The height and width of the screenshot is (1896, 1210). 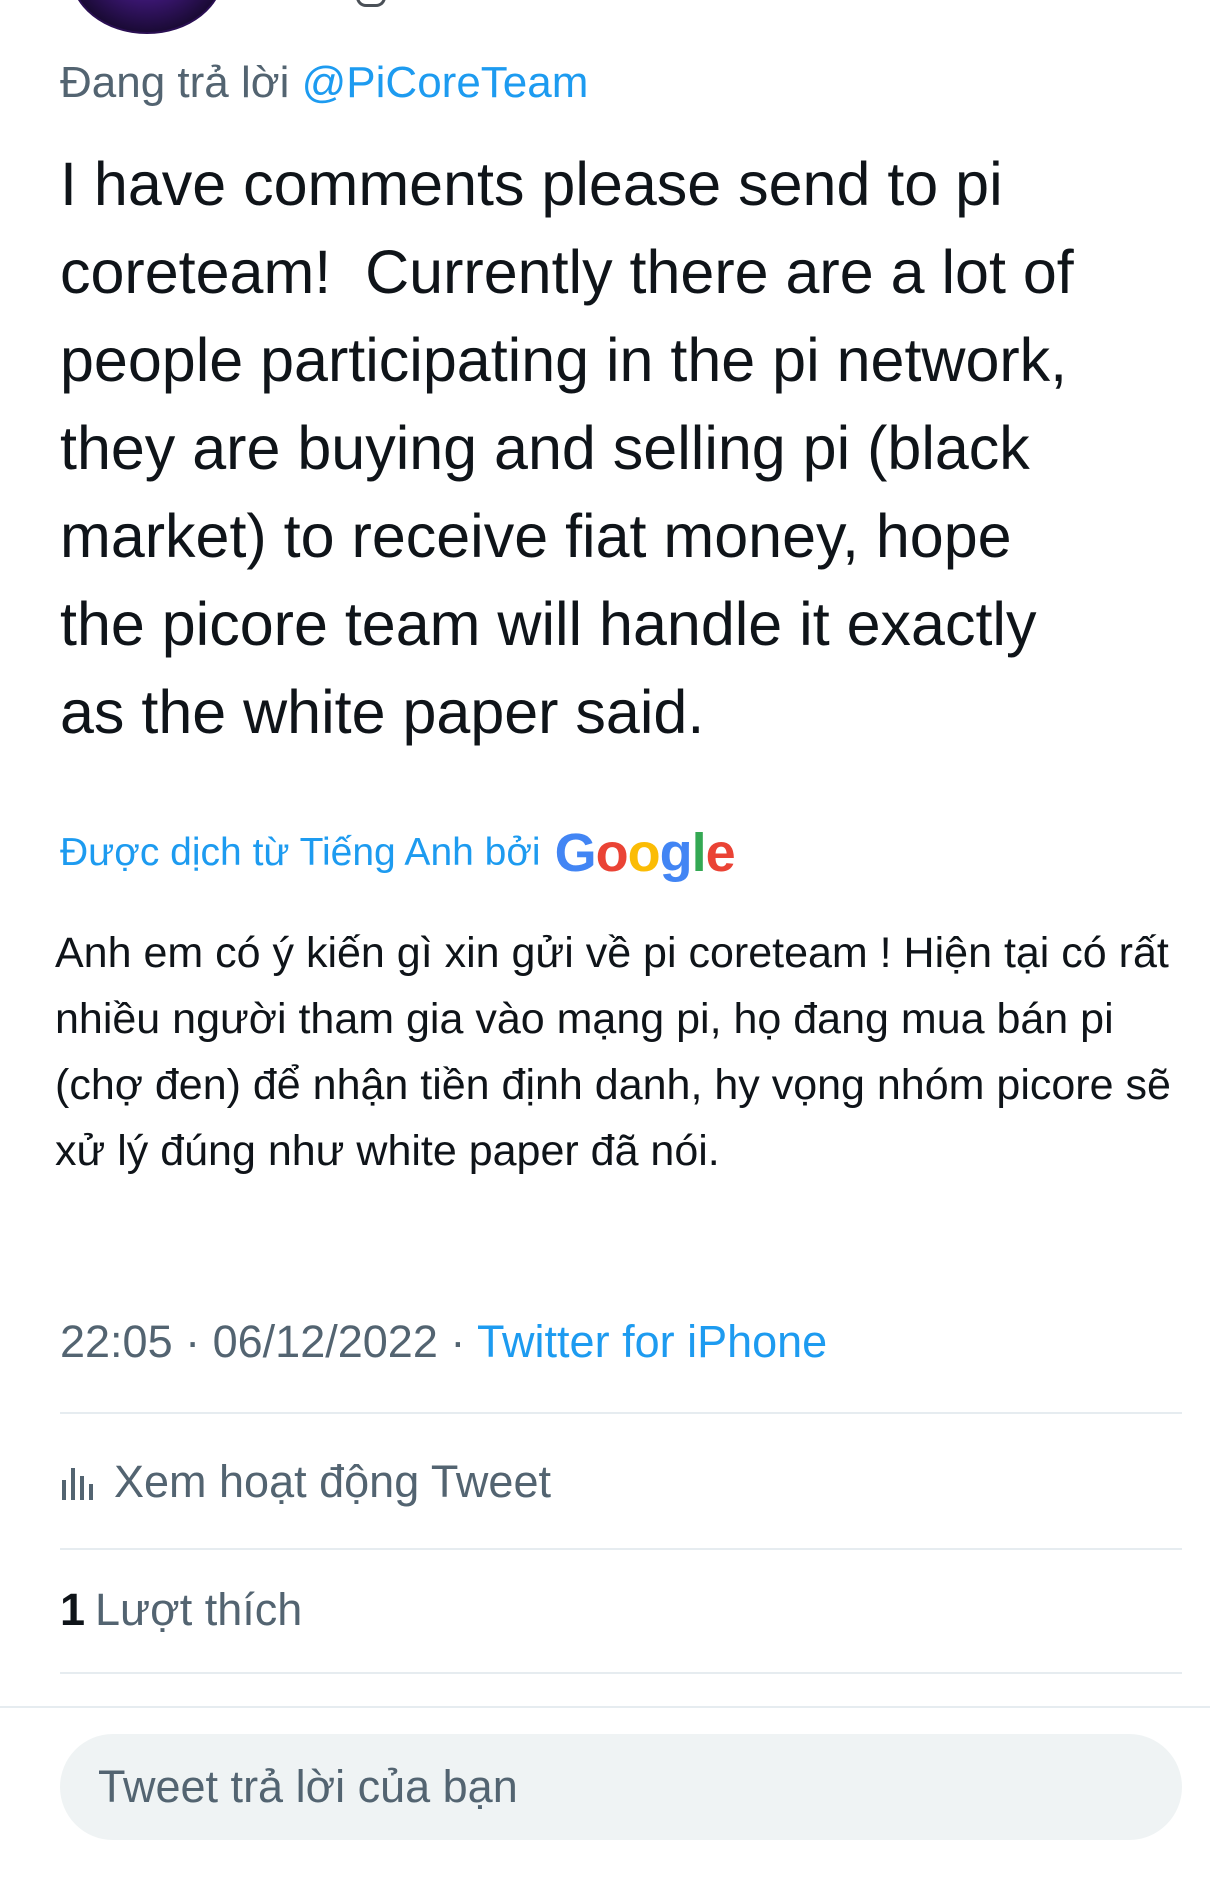 What do you see at coordinates (199, 1609) in the screenshot?
I see `likes-label: Lượt thích` at bounding box center [199, 1609].